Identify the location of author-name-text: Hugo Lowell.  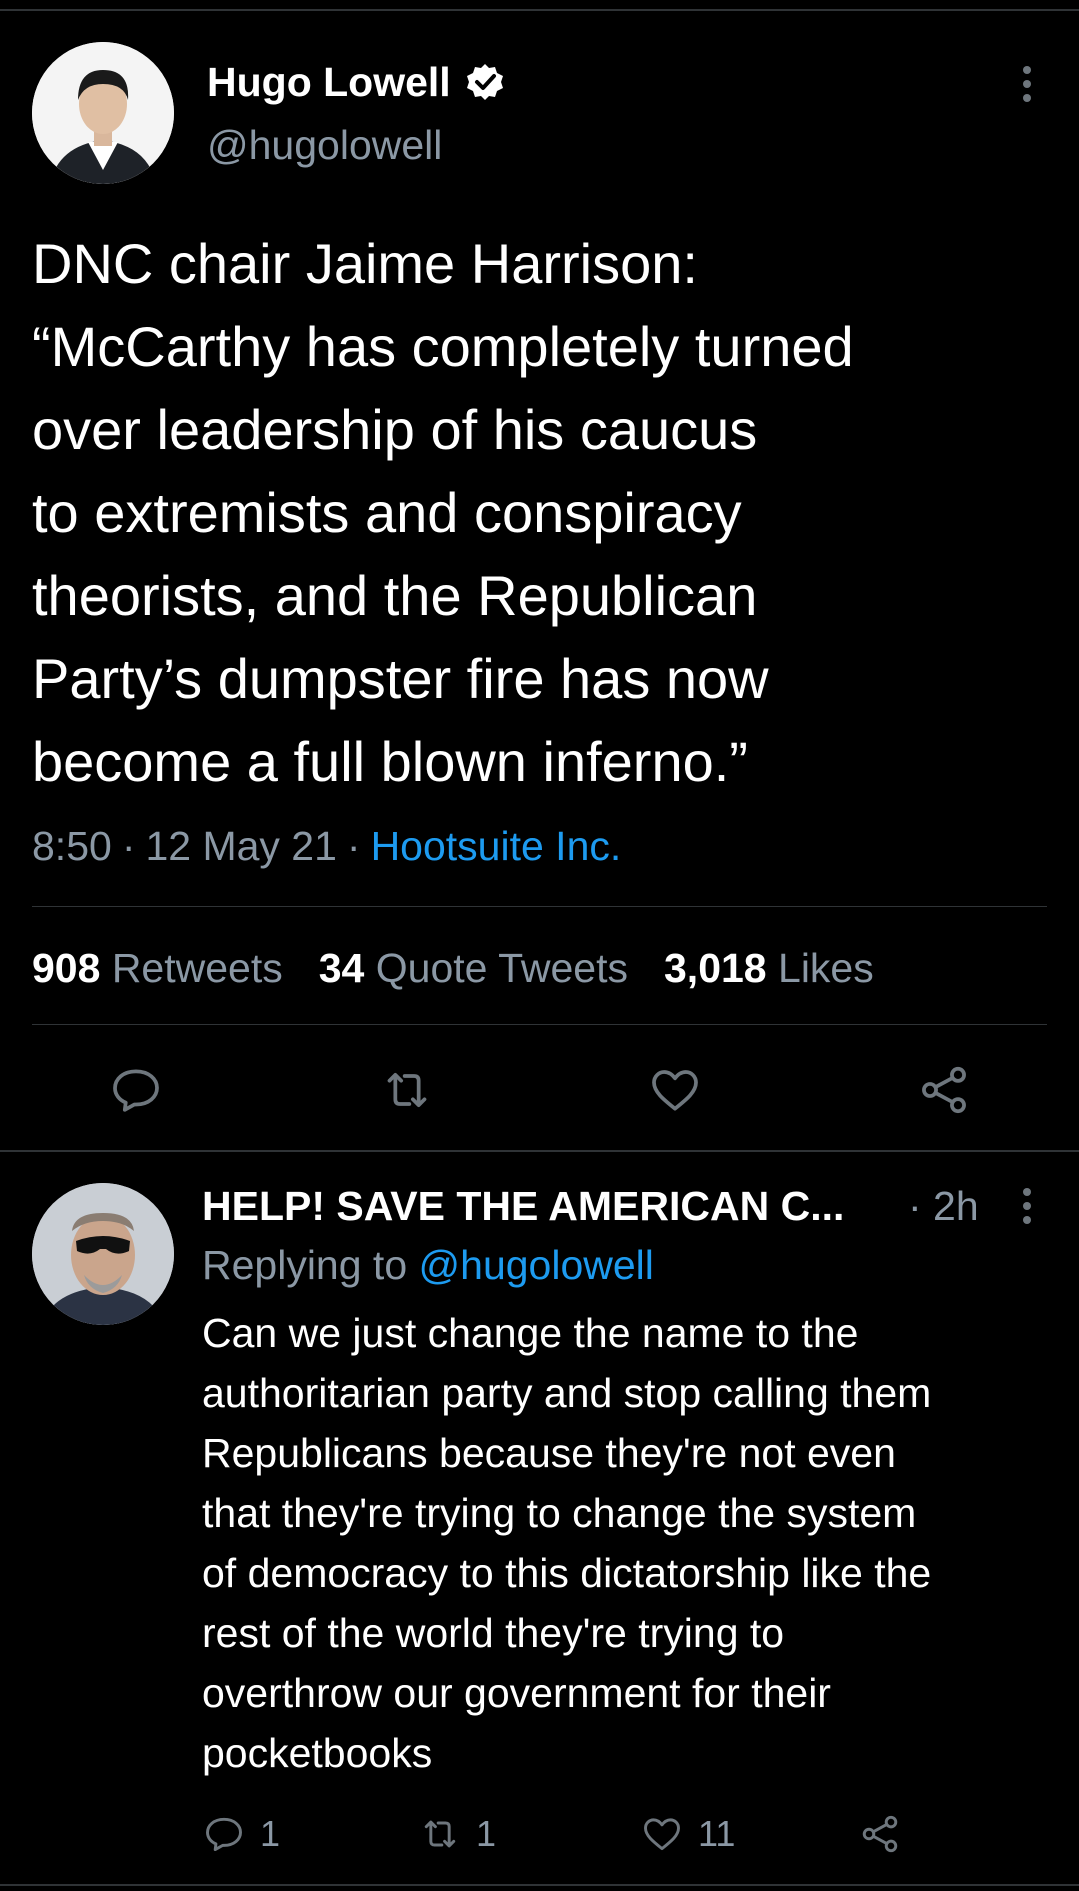
(329, 81).